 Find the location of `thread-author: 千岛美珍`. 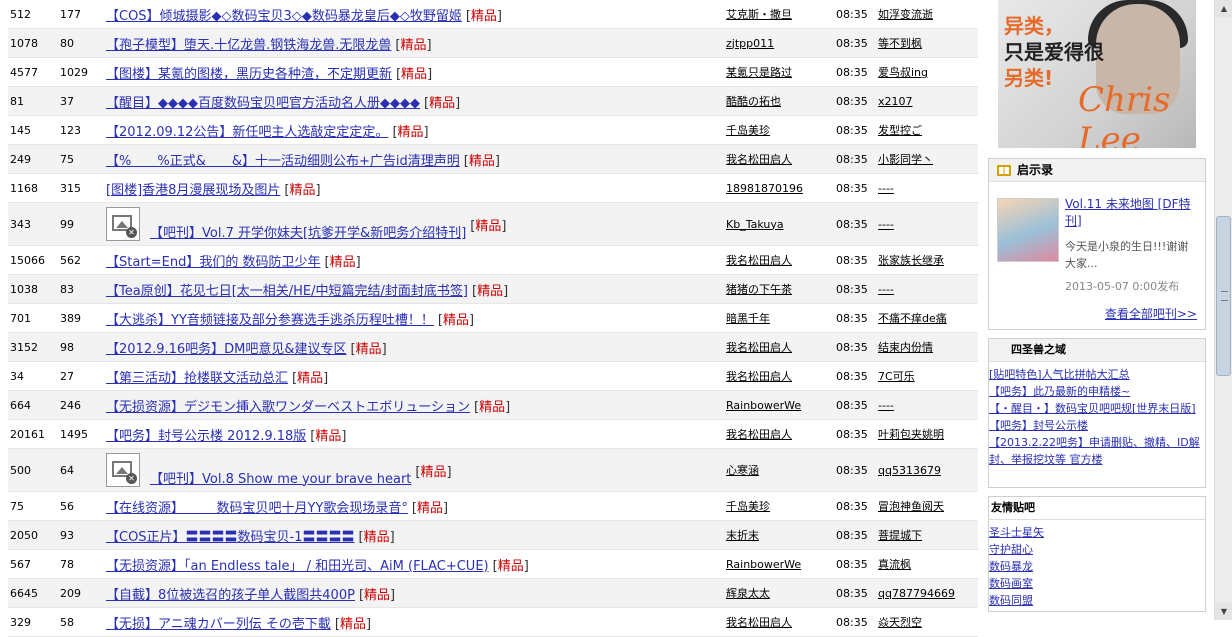

thread-author: 千岛美珍 is located at coordinates (781, 506).